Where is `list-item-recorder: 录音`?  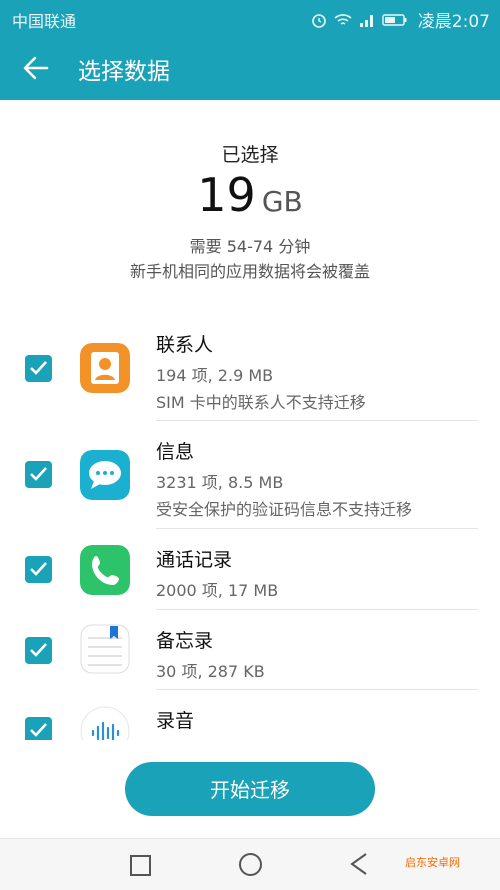
list-item-recorder: 录音 is located at coordinates (250, 715).